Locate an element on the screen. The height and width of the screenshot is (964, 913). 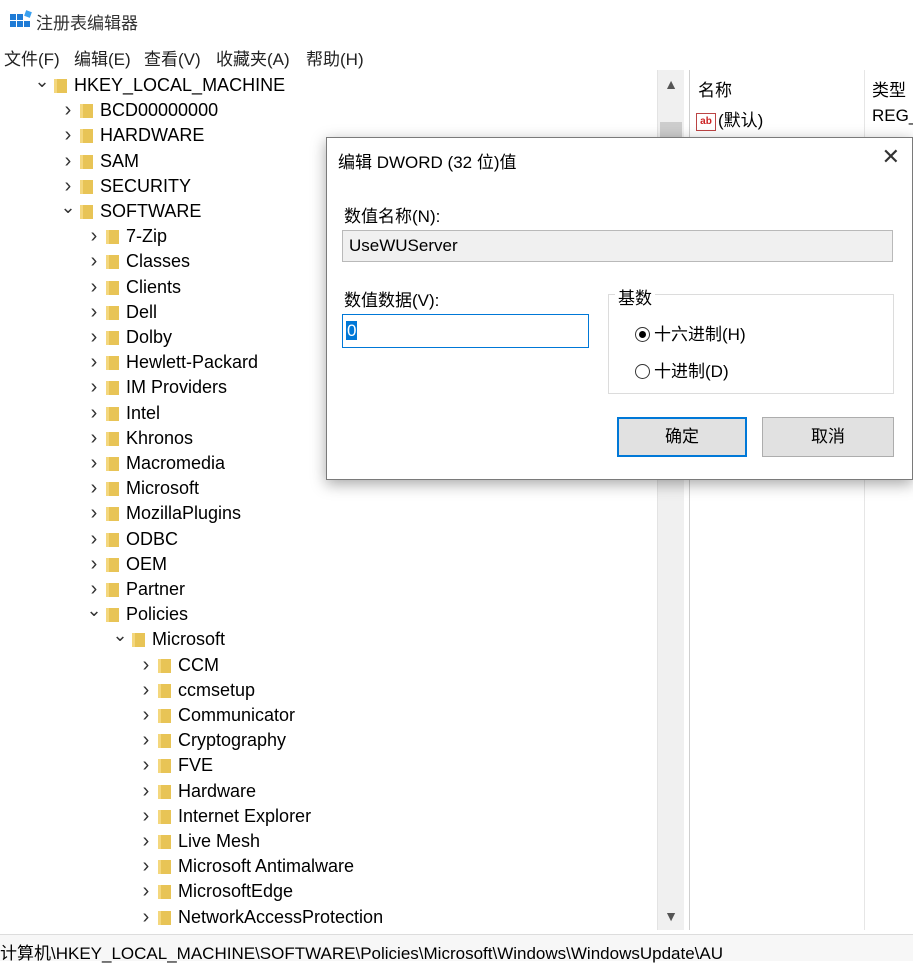
tree-item-label: SOFTWARE is located at coordinates (151, 211).